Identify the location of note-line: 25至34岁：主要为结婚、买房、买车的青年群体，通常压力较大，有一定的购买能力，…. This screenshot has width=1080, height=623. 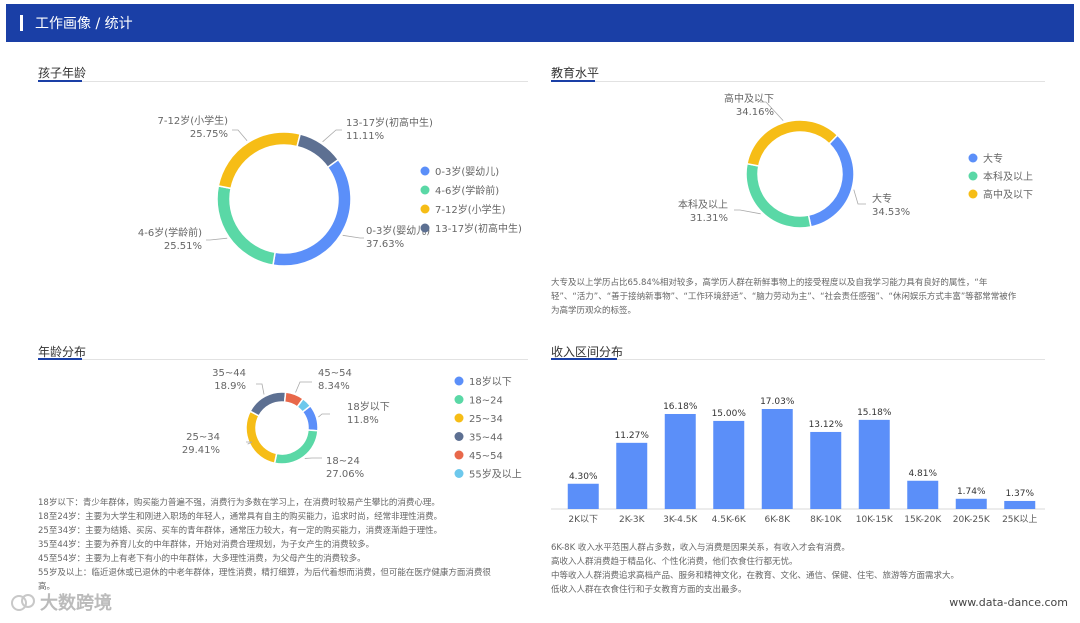
(240, 531).